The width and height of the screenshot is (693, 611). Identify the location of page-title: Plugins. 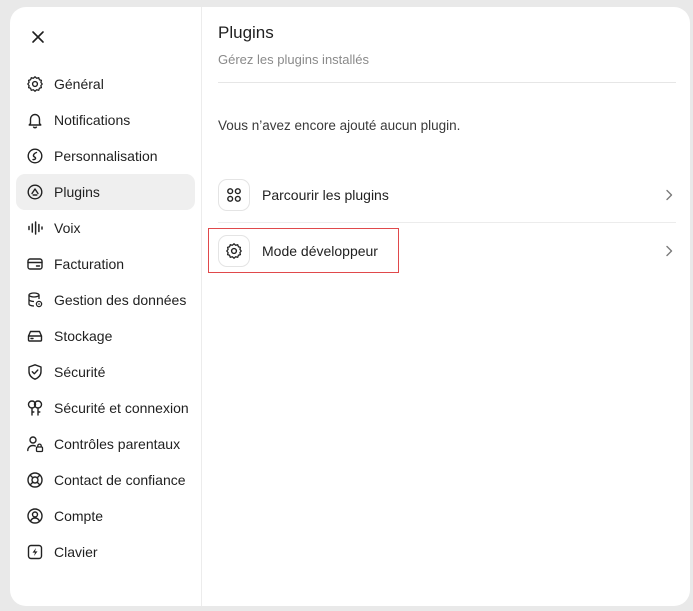
(246, 32).